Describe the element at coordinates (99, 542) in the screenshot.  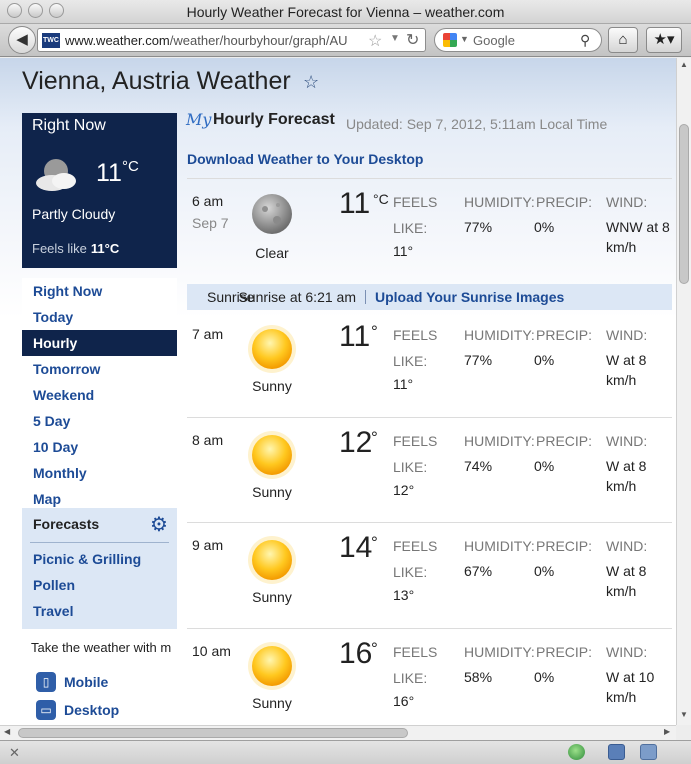
I see `forecasts-divider` at that location.